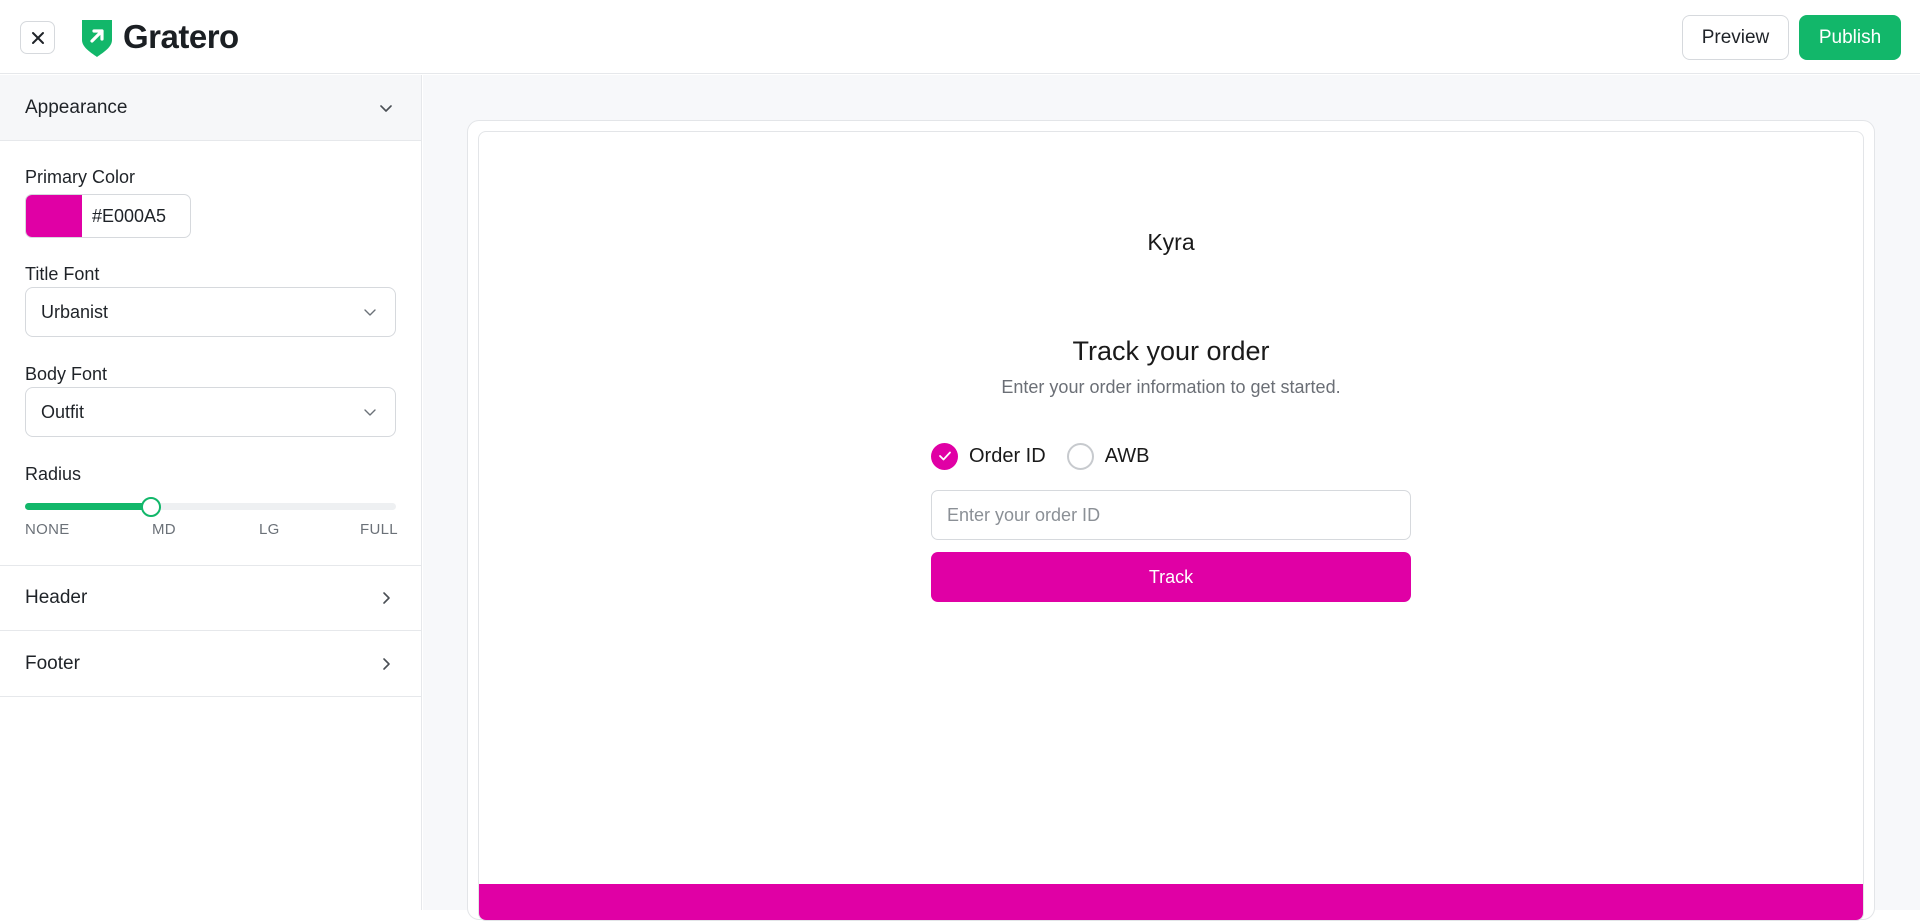 This screenshot has height=921, width=1920. I want to click on store-name: Kyra, so click(1171, 242).